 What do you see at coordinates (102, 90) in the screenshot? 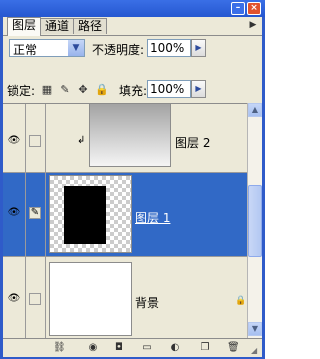
I see `lock-all-icon: 🔒` at bounding box center [102, 90].